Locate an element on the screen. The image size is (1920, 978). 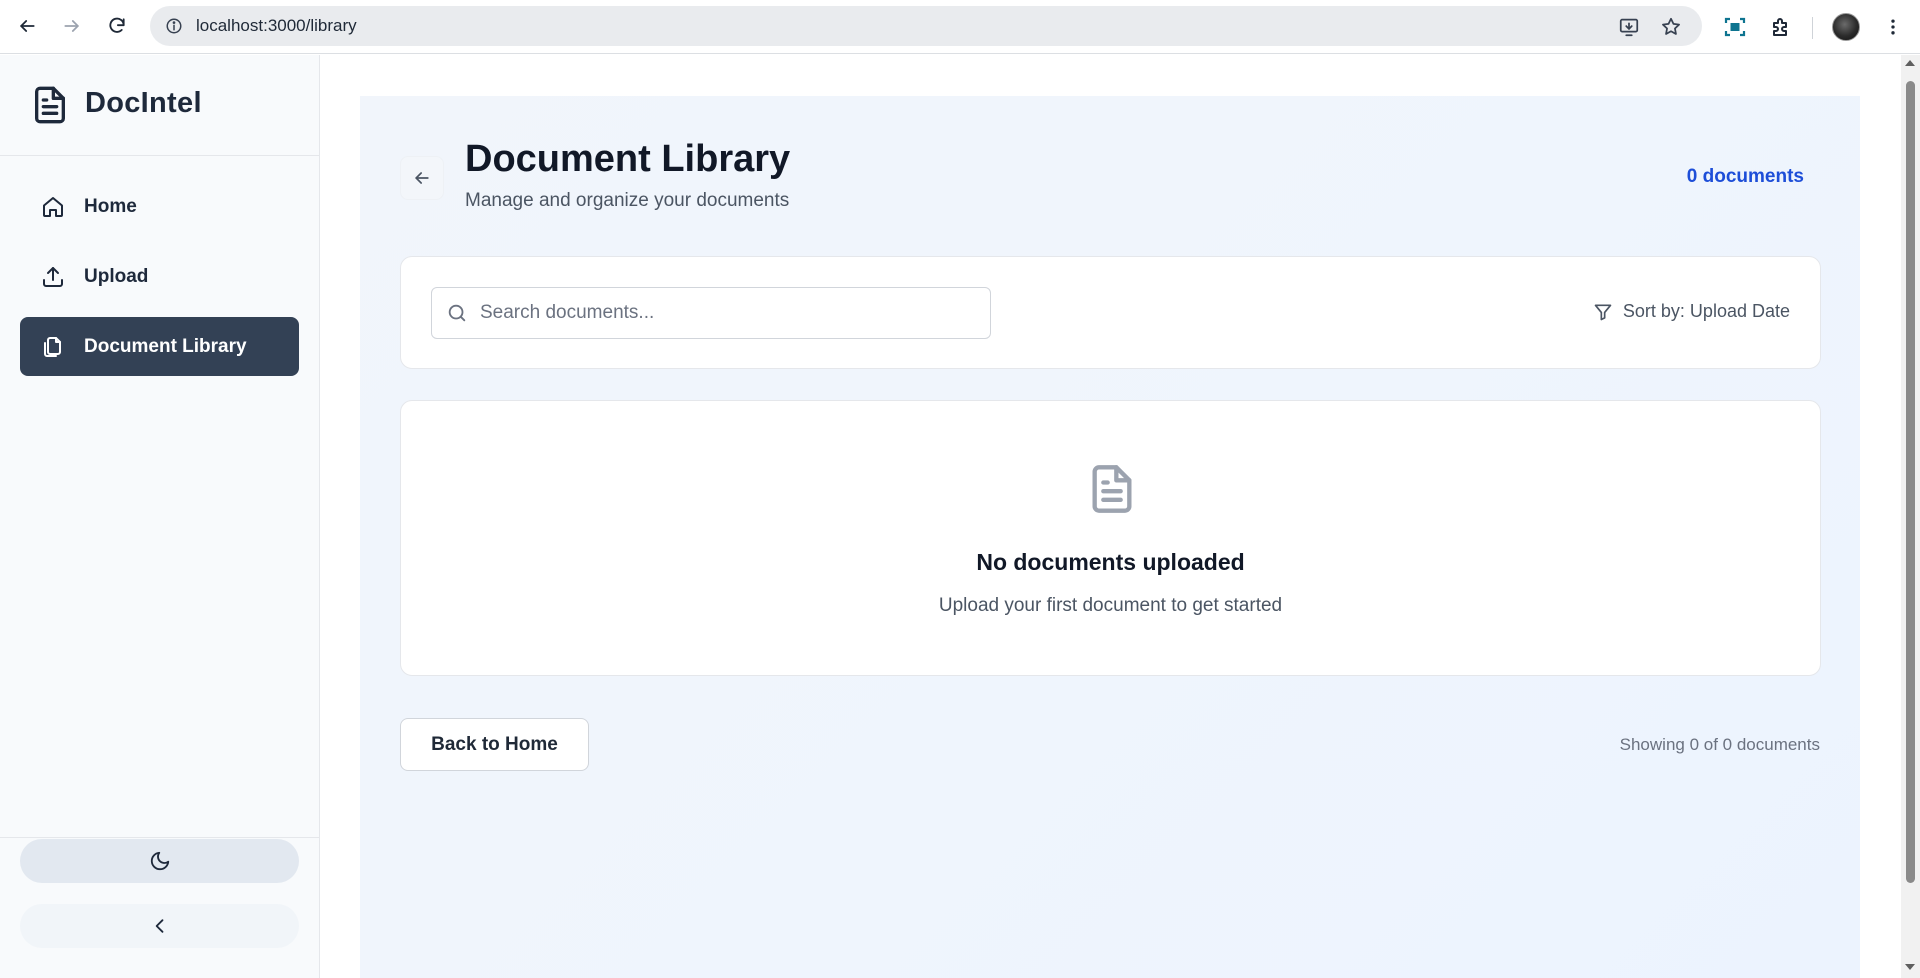
sidebar-divider is located at coordinates (160, 837).